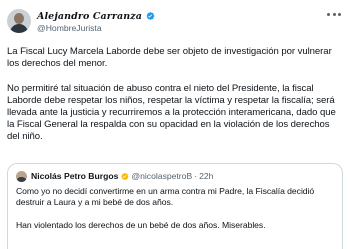  Describe the element at coordinates (334, 14) in the screenshot. I see `more-options-icon` at that location.